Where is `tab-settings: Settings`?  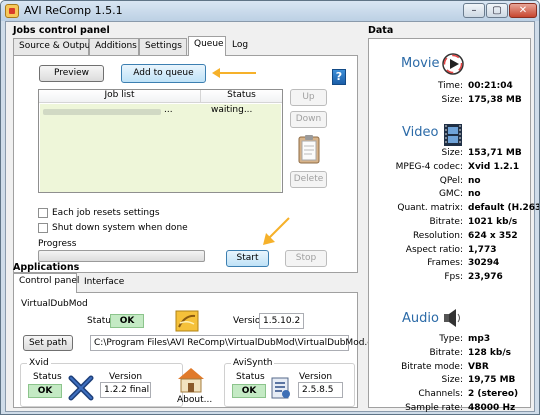 tab-settings: Settings is located at coordinates (163, 46).